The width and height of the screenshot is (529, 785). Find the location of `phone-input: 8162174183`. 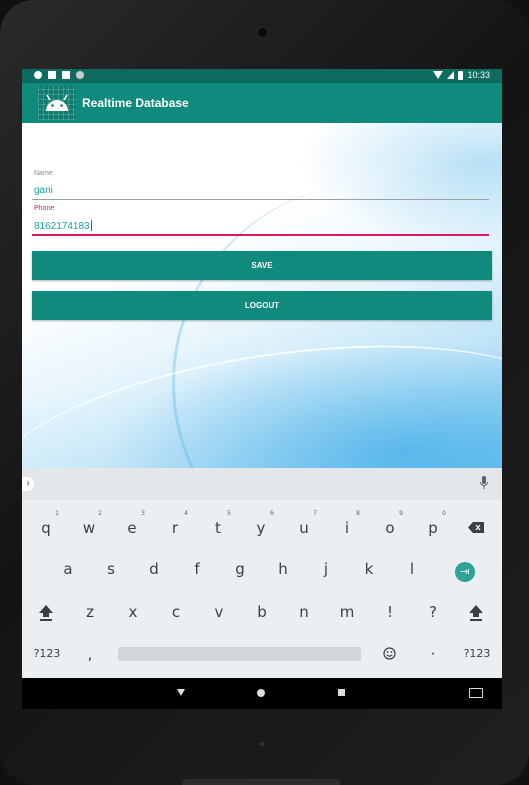

phone-input: 8162174183 is located at coordinates (63, 226).